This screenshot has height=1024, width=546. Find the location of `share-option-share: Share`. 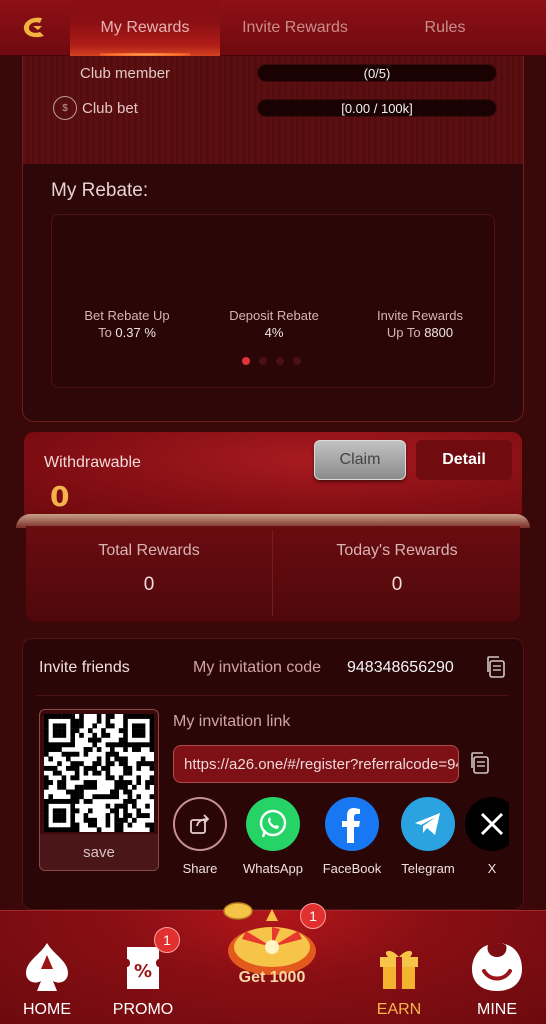

share-option-share: Share is located at coordinates (200, 836).